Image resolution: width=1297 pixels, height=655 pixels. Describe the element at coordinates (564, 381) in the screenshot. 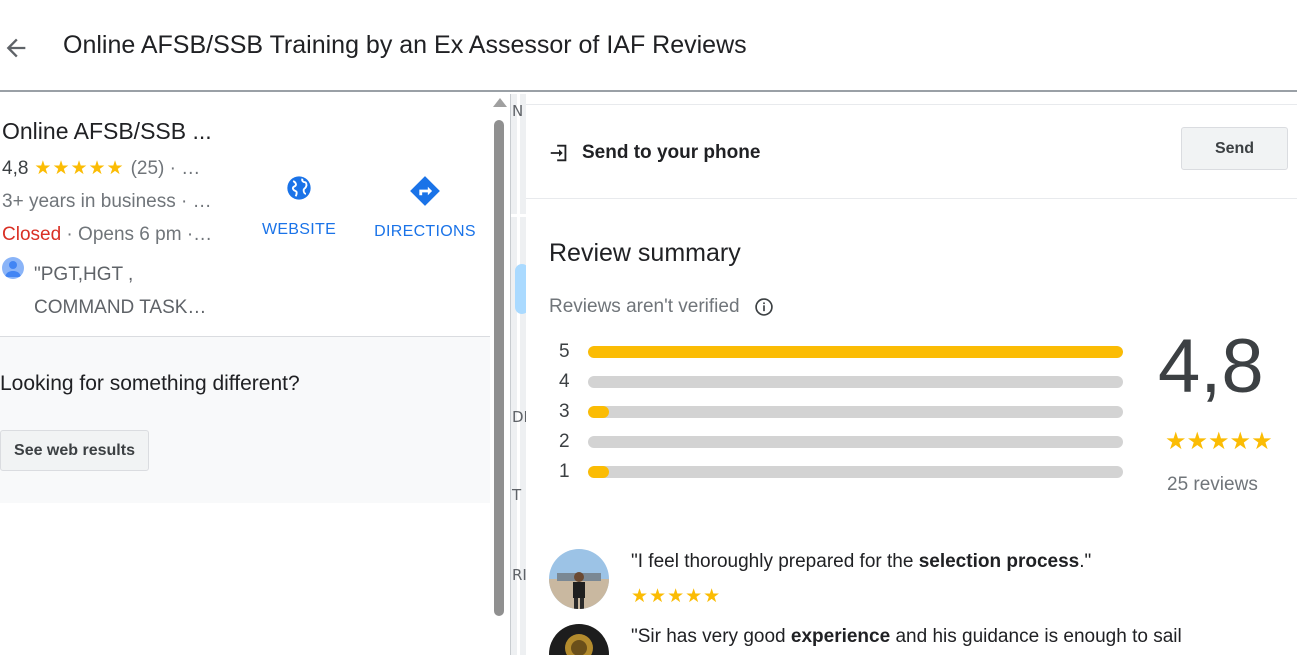

I see `rating-bar-label: 4` at that location.